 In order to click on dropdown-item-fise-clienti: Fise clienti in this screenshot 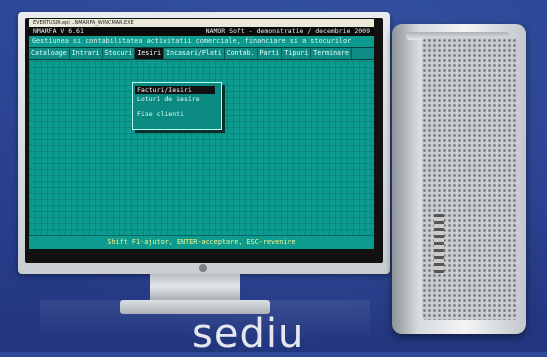, I will do `click(160, 114)`.